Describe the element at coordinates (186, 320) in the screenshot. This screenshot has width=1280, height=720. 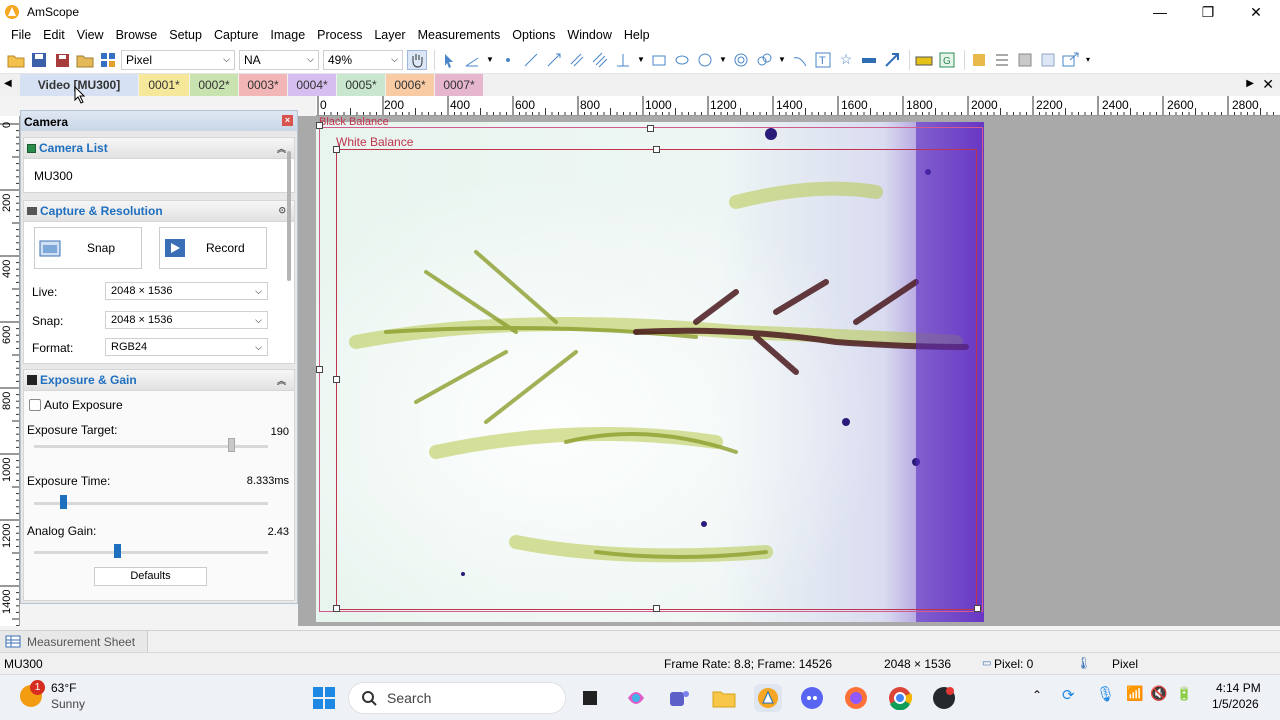
I see `snap-resolution-select: 2048 × 1536 ⌵` at that location.